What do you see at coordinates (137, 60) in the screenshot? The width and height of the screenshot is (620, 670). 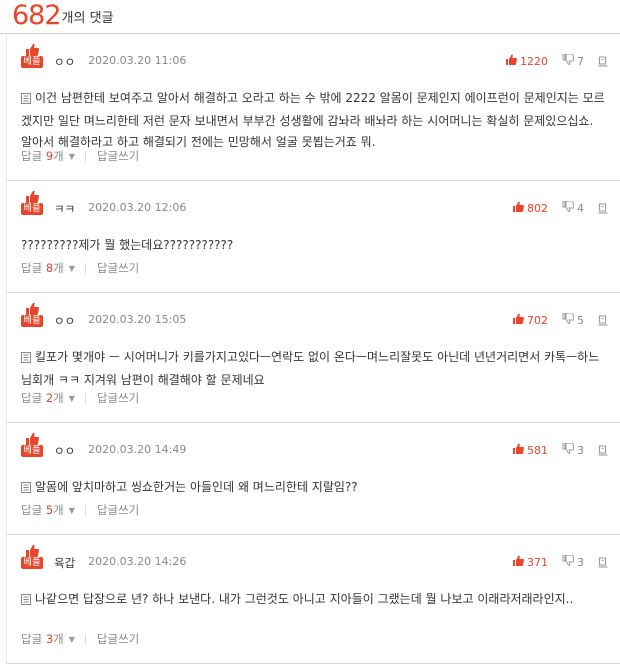 I see `comment-date: 2020.03.20 11:06` at bounding box center [137, 60].